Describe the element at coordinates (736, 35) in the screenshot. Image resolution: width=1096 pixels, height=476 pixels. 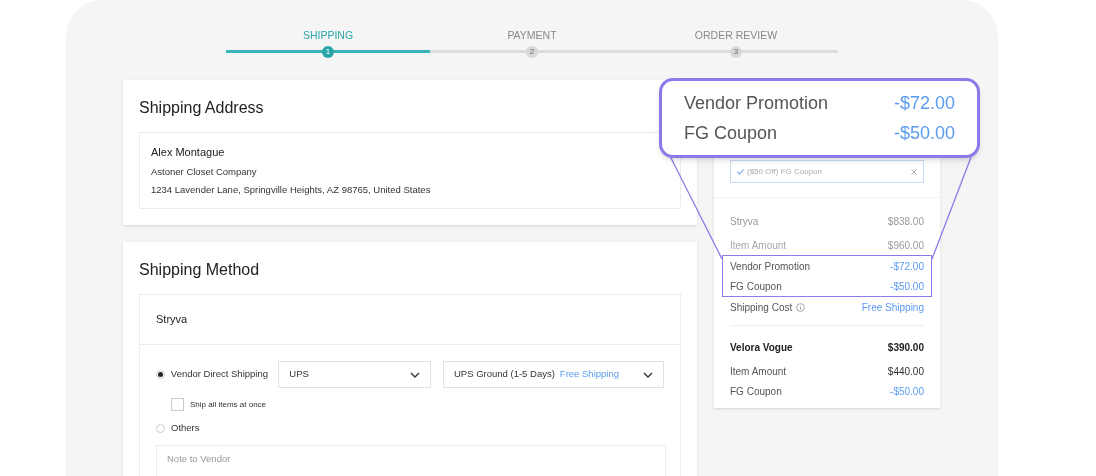
I see `step-tab: ORDER REVIEW` at that location.